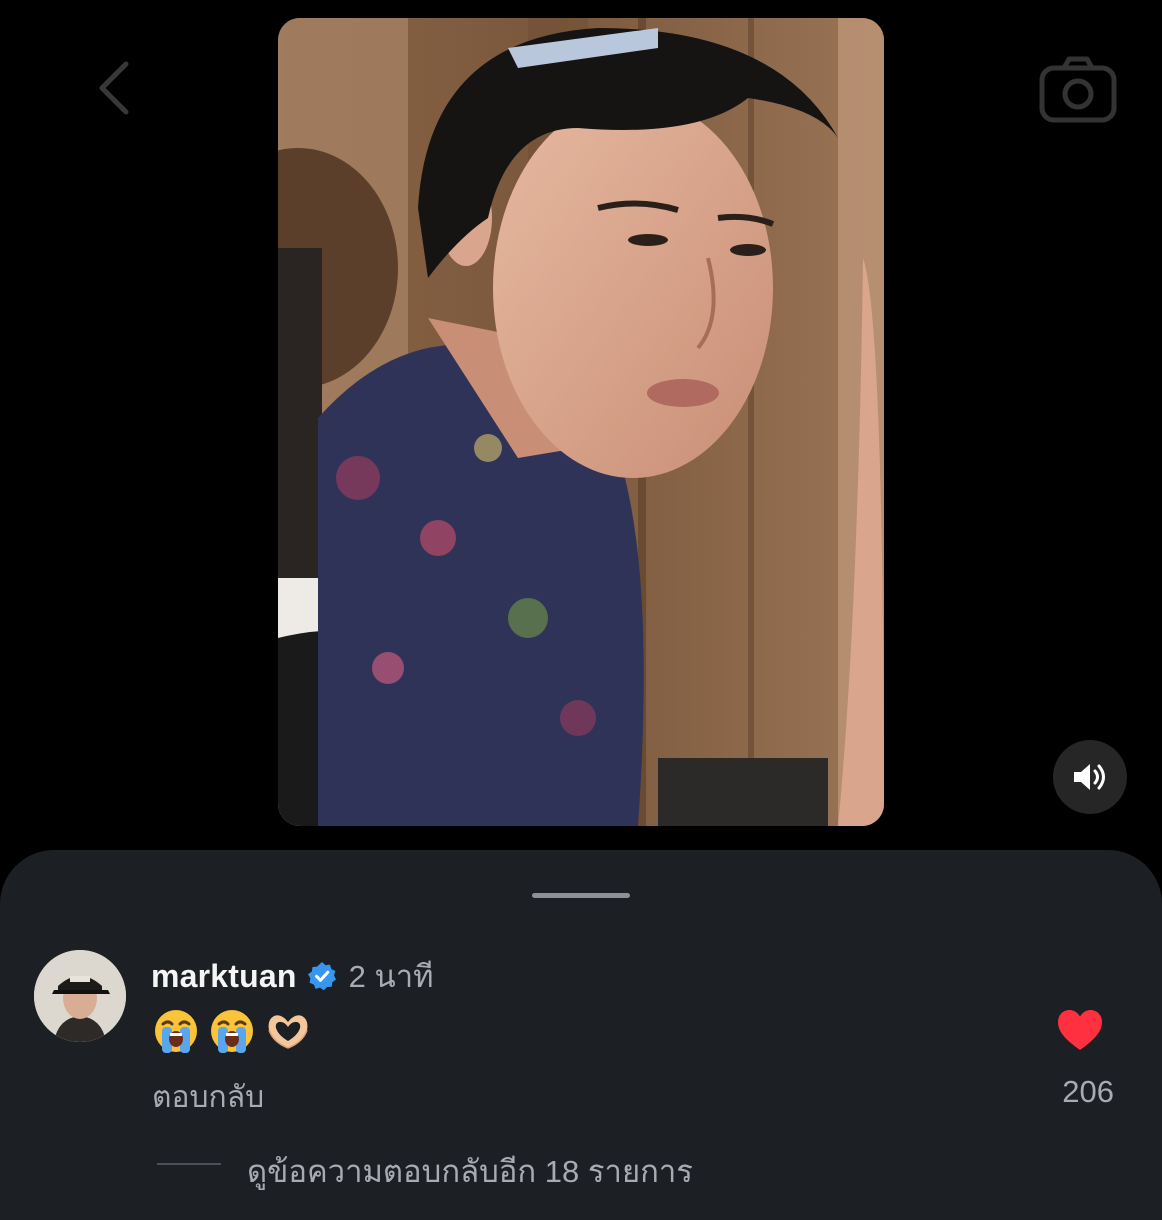 The height and width of the screenshot is (1220, 1162). I want to click on avatar, so click(80, 996).